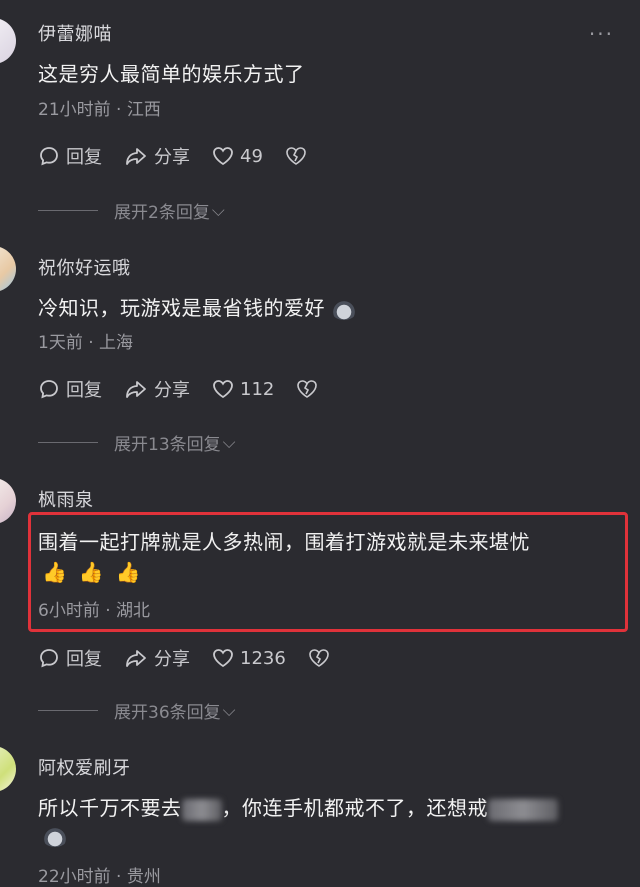 This screenshot has height=887, width=640. I want to click on like-count: 49, so click(251, 156).